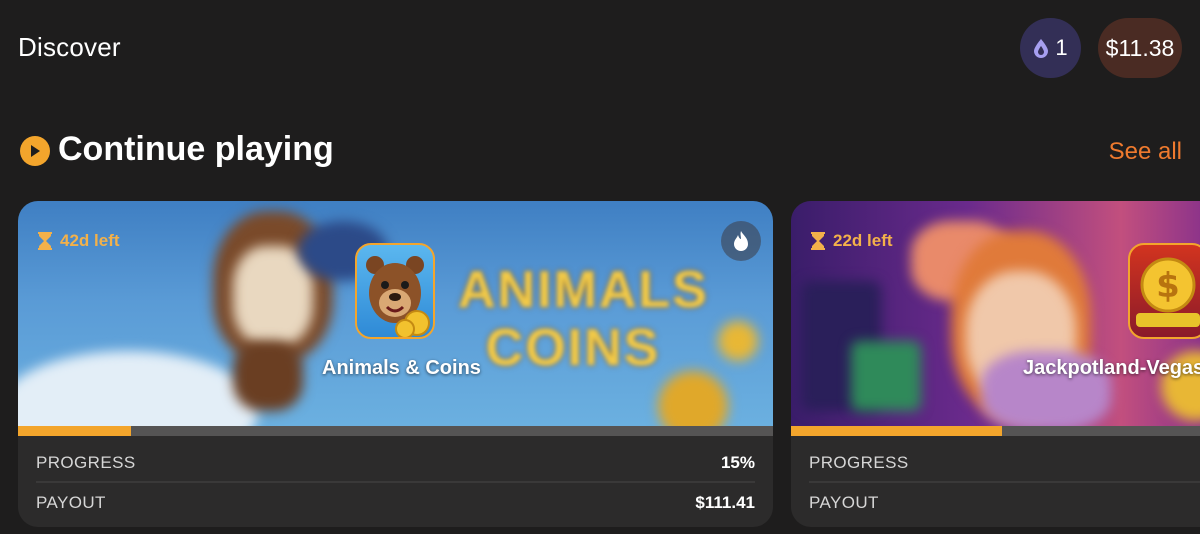 Image resolution: width=1200 pixels, height=534 pixels. I want to click on jackpot-coin-icon: $, so click(1168, 292).